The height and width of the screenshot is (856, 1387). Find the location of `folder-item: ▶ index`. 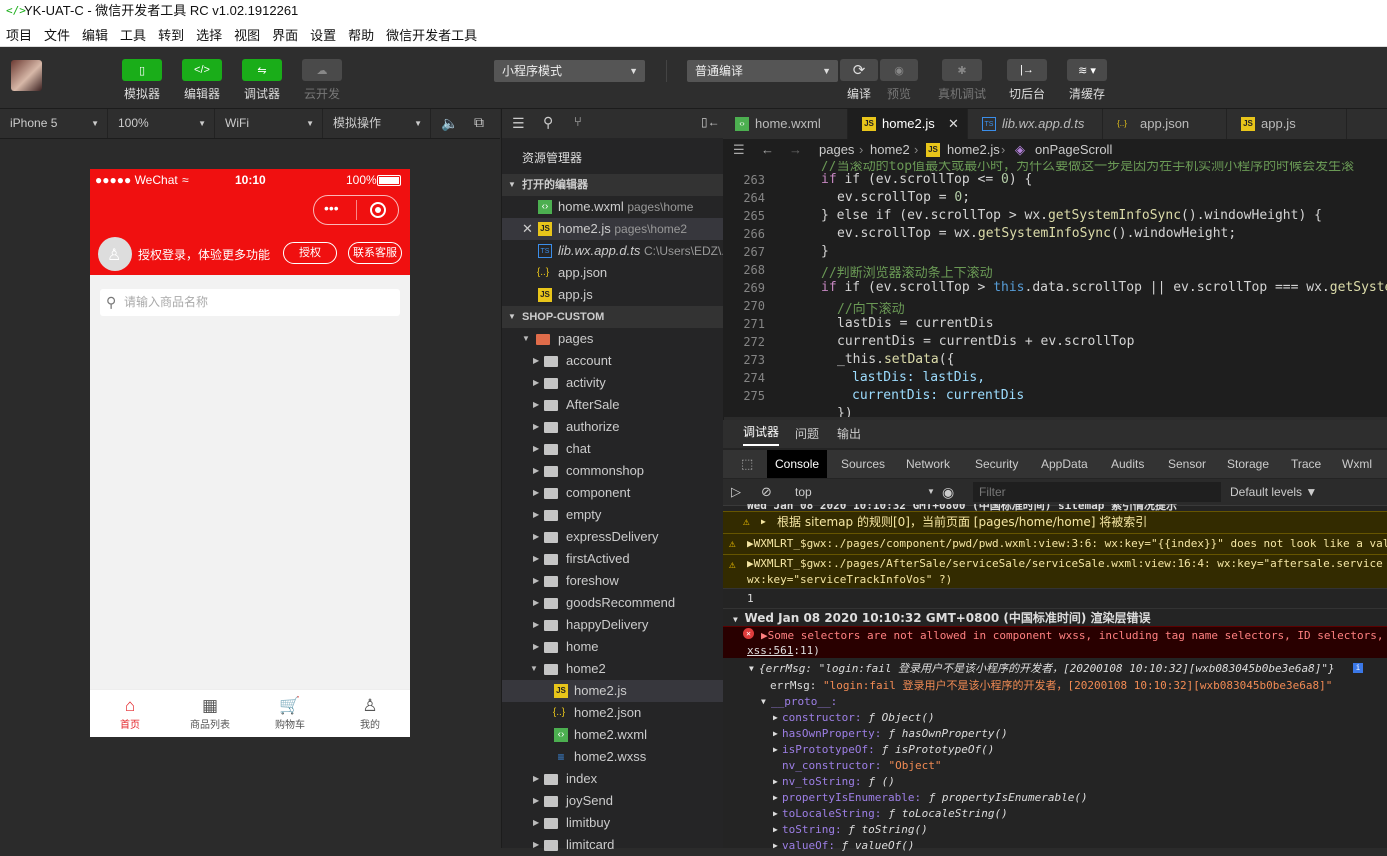

folder-item: ▶ index is located at coordinates (612, 779).